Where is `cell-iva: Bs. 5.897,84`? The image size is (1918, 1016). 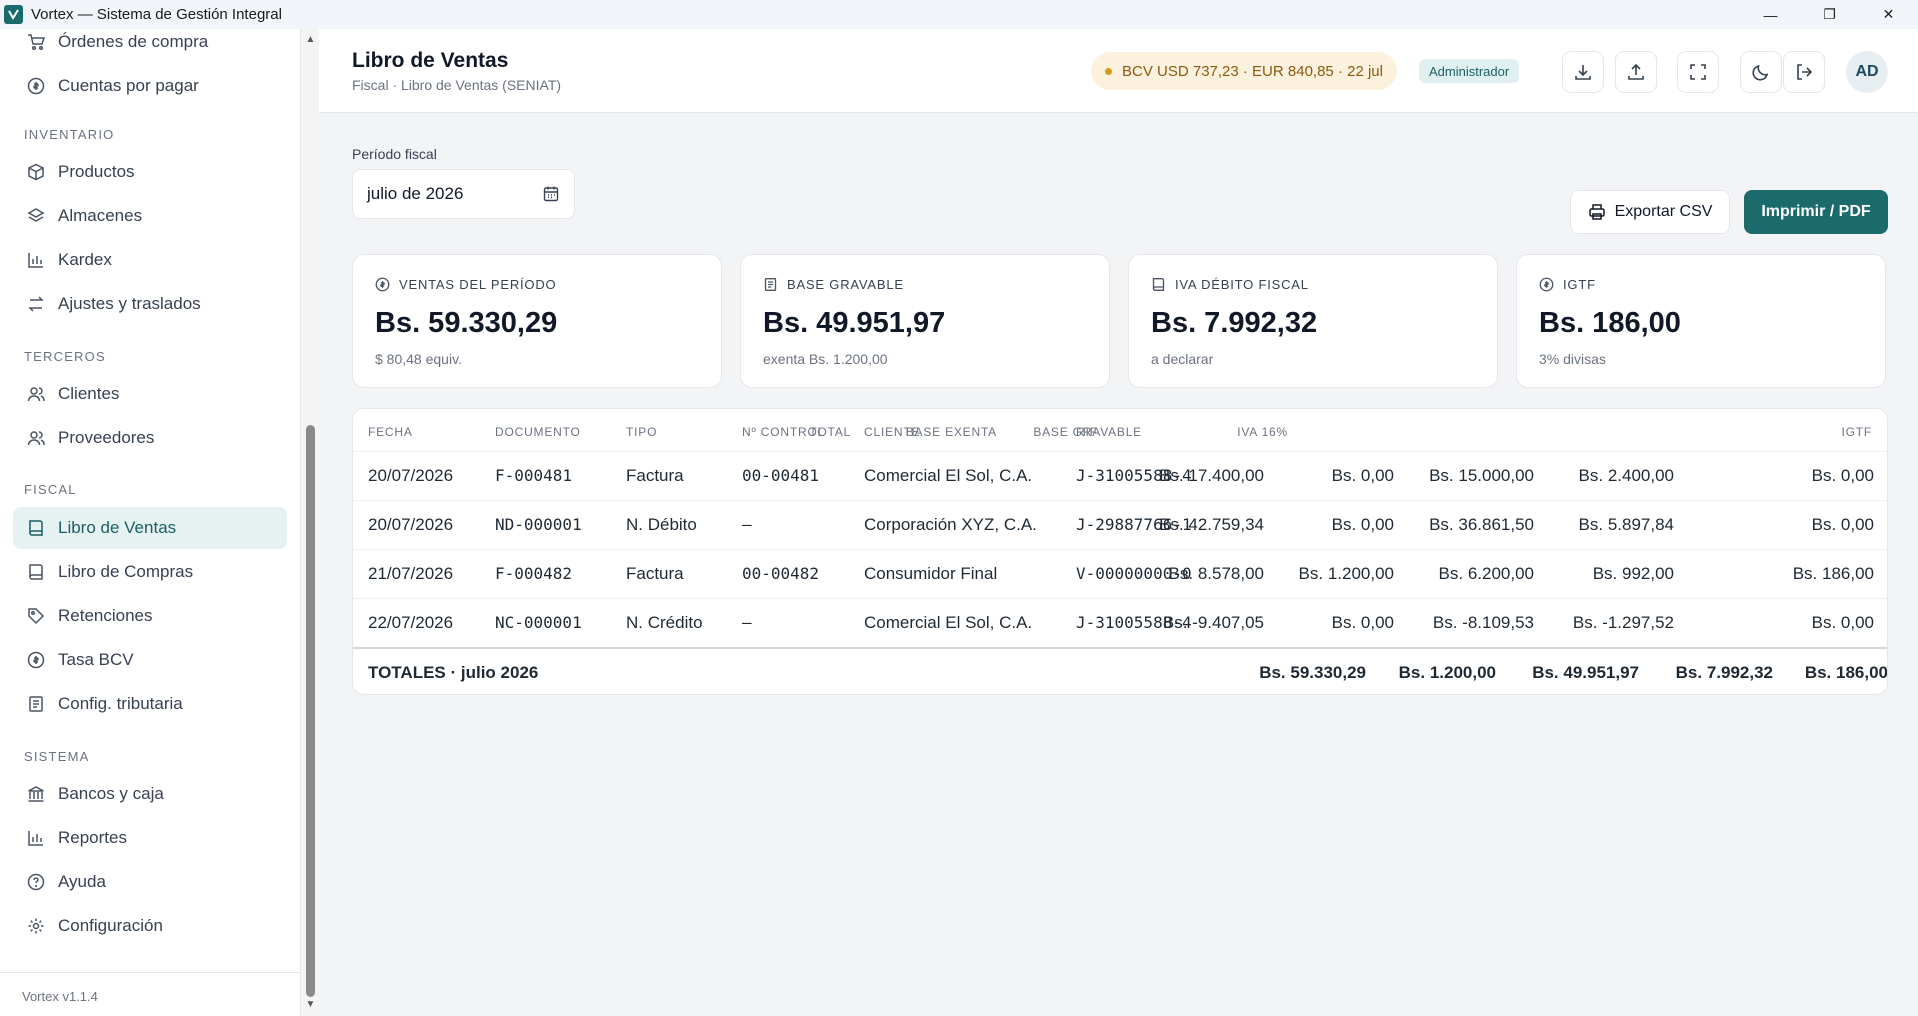 cell-iva: Bs. 5.897,84 is located at coordinates (1626, 524).